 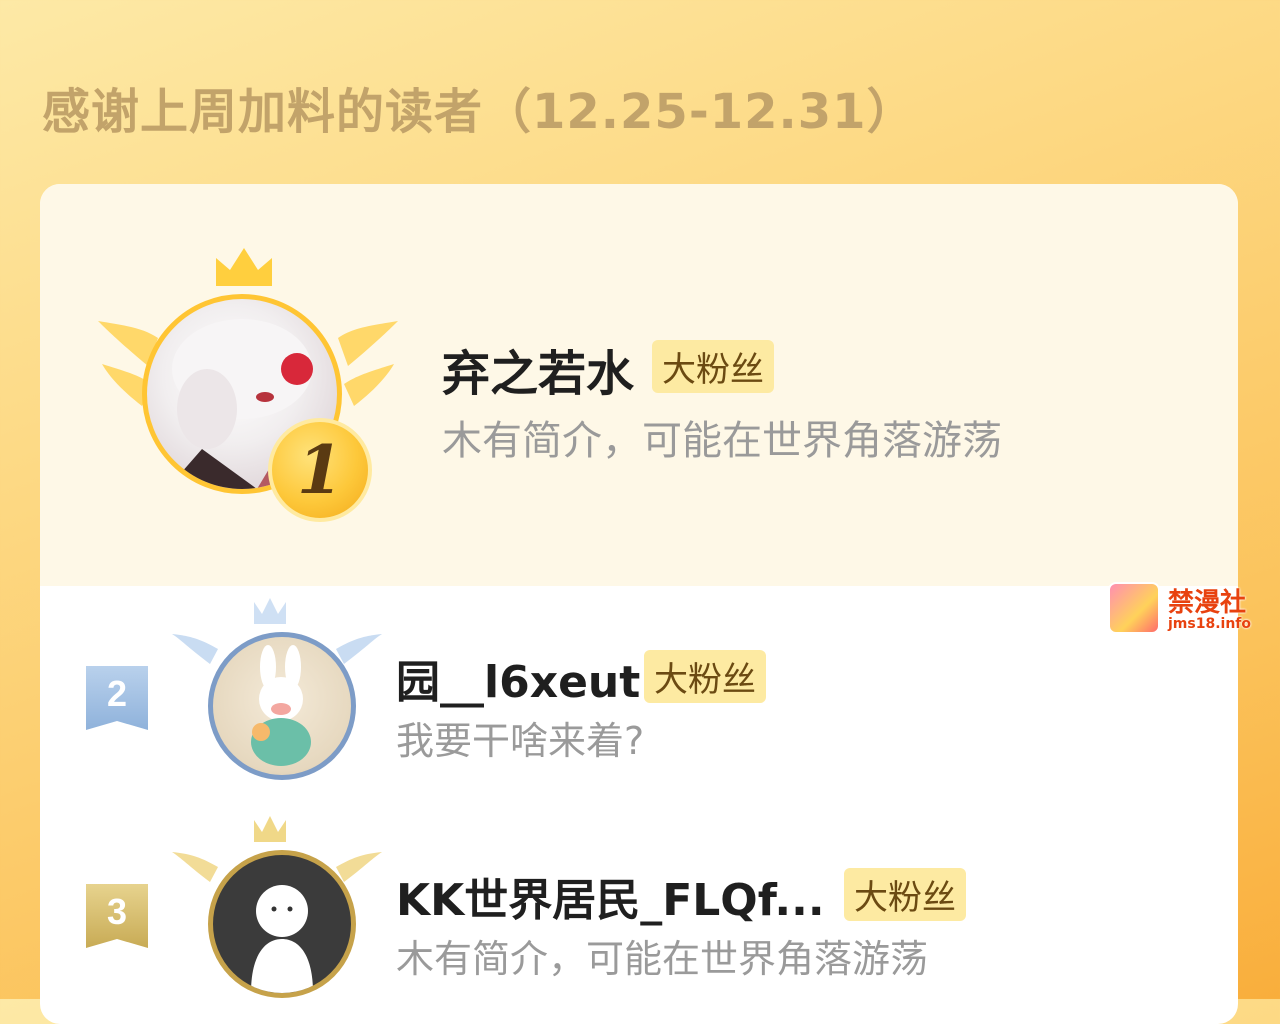 What do you see at coordinates (244, 267) in the screenshot?
I see `gold-crown-icon` at bounding box center [244, 267].